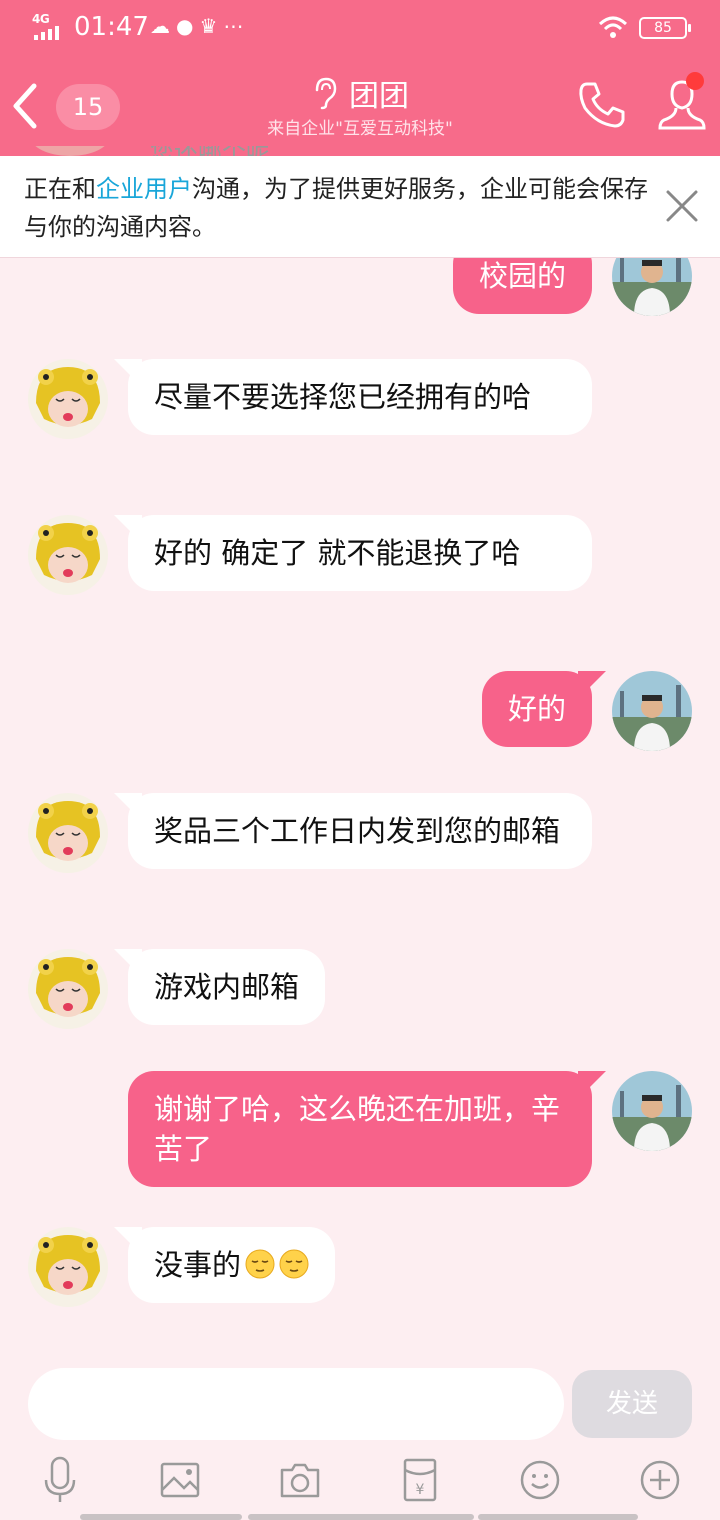 This screenshot has width=720, height=1520. Describe the element at coordinates (49, 33) in the screenshot. I see `signal-icon` at that location.